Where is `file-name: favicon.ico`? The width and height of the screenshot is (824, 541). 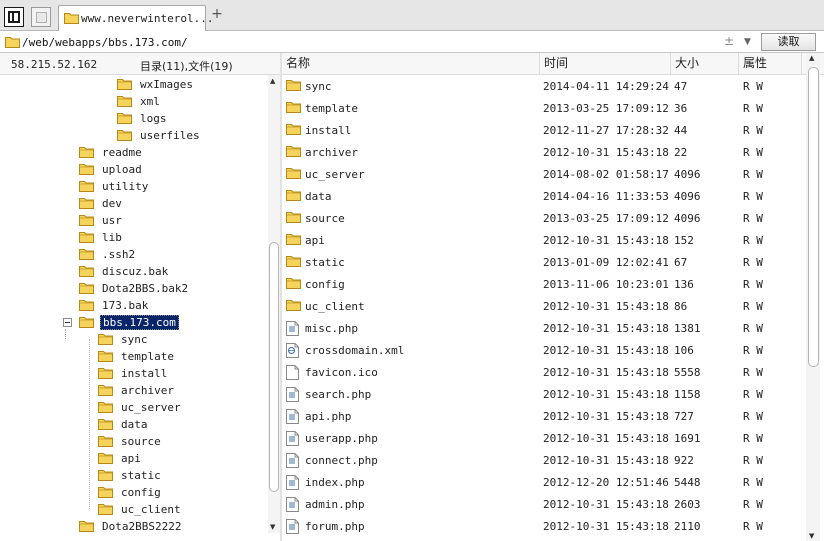 file-name: favicon.ico is located at coordinates (341, 372).